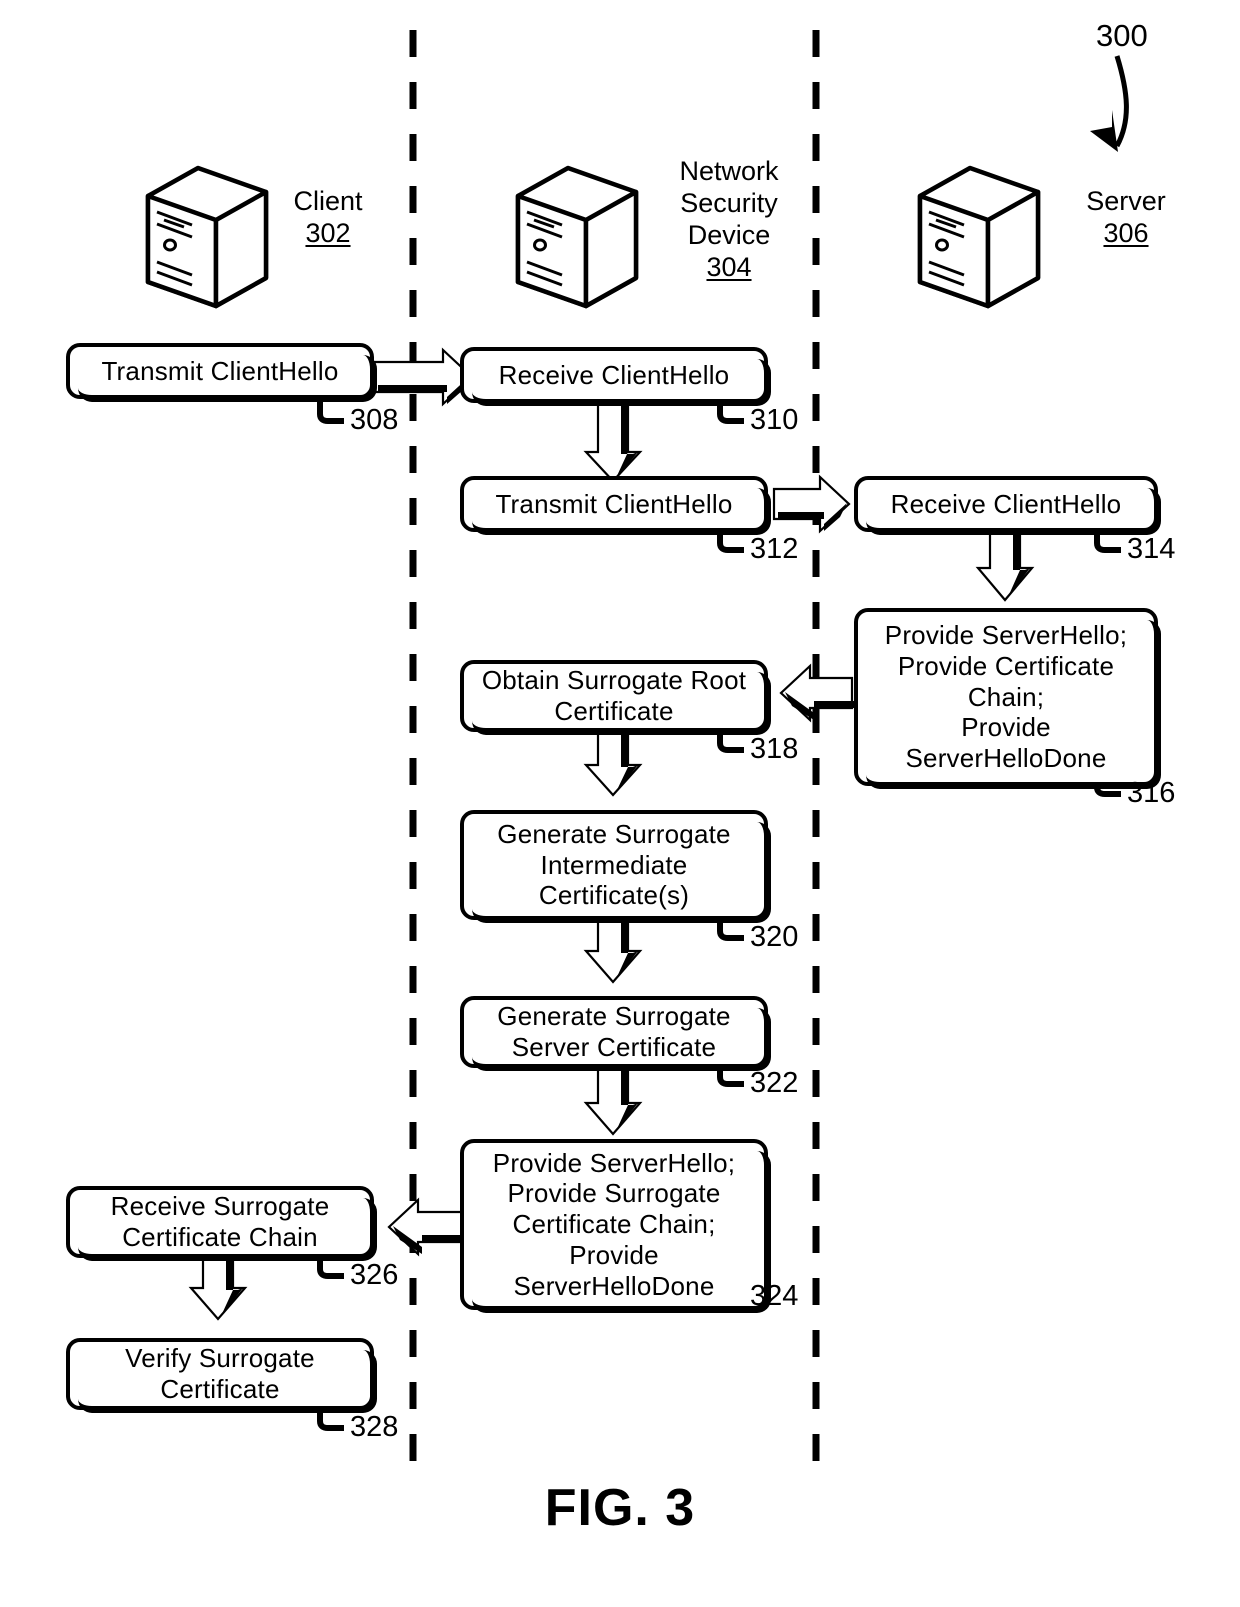 Image resolution: width=1240 pixels, height=1607 pixels. Describe the element at coordinates (220, 1358) in the screenshot. I see `process-box-328-line1: Verify Surrogate` at that location.